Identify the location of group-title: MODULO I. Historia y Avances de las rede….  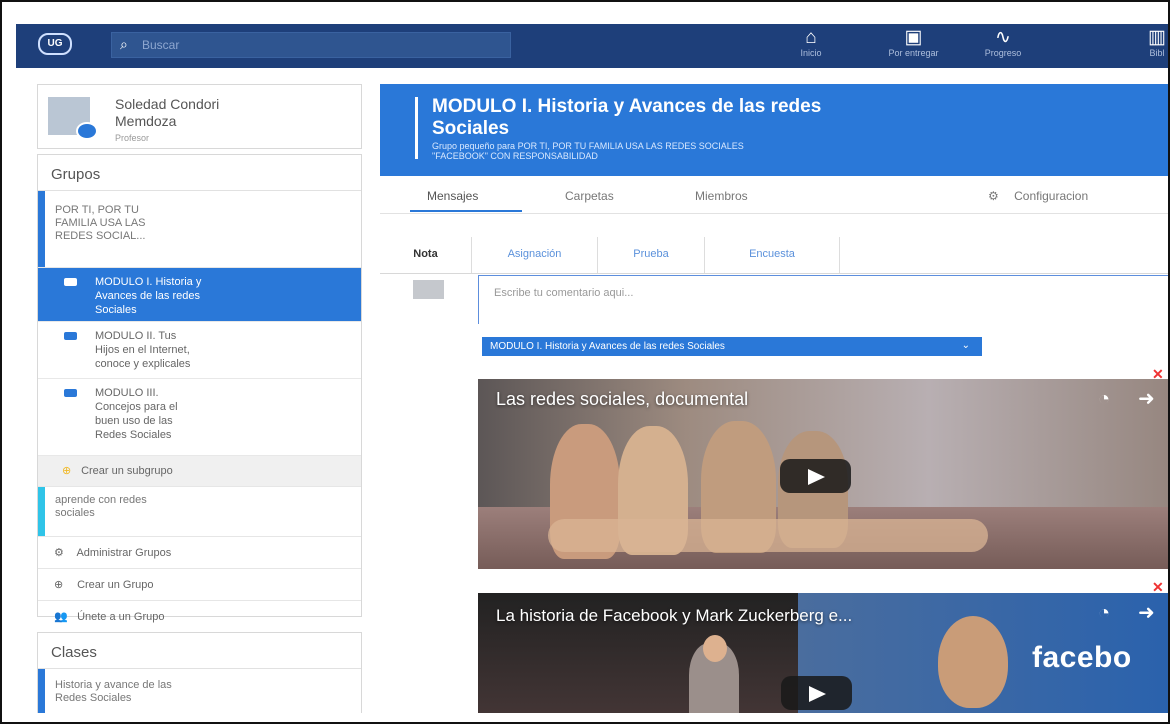
(789, 118).